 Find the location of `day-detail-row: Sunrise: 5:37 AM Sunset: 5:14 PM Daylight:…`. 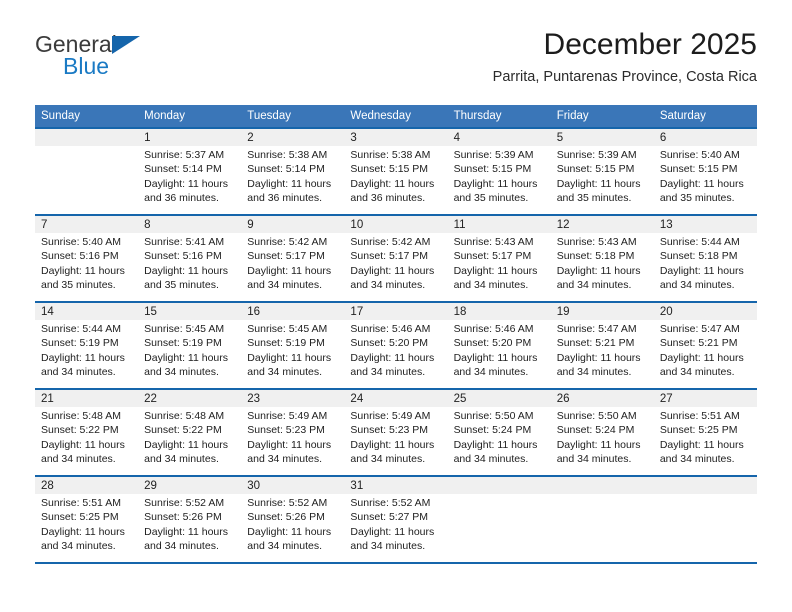

day-detail-row: Sunrise: 5:37 AM Sunset: 5:14 PM Daylight:… is located at coordinates (396, 180).